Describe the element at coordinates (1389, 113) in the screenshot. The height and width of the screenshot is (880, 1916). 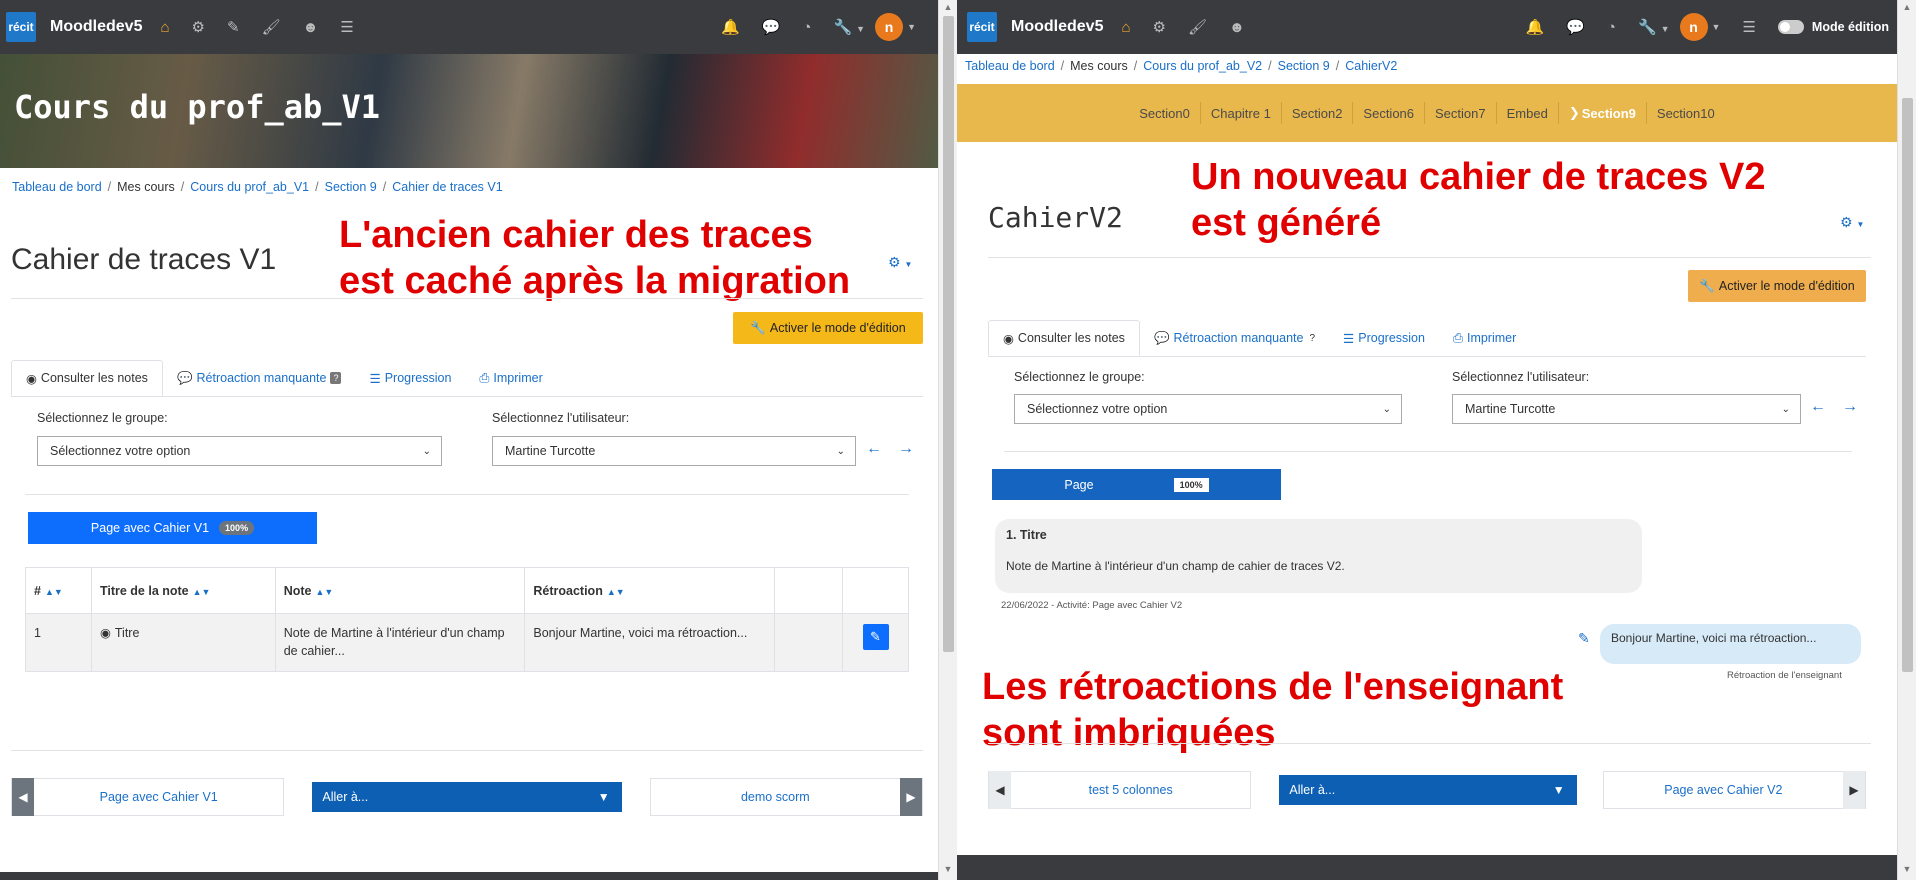
I see `section-link-3: Section6` at that location.